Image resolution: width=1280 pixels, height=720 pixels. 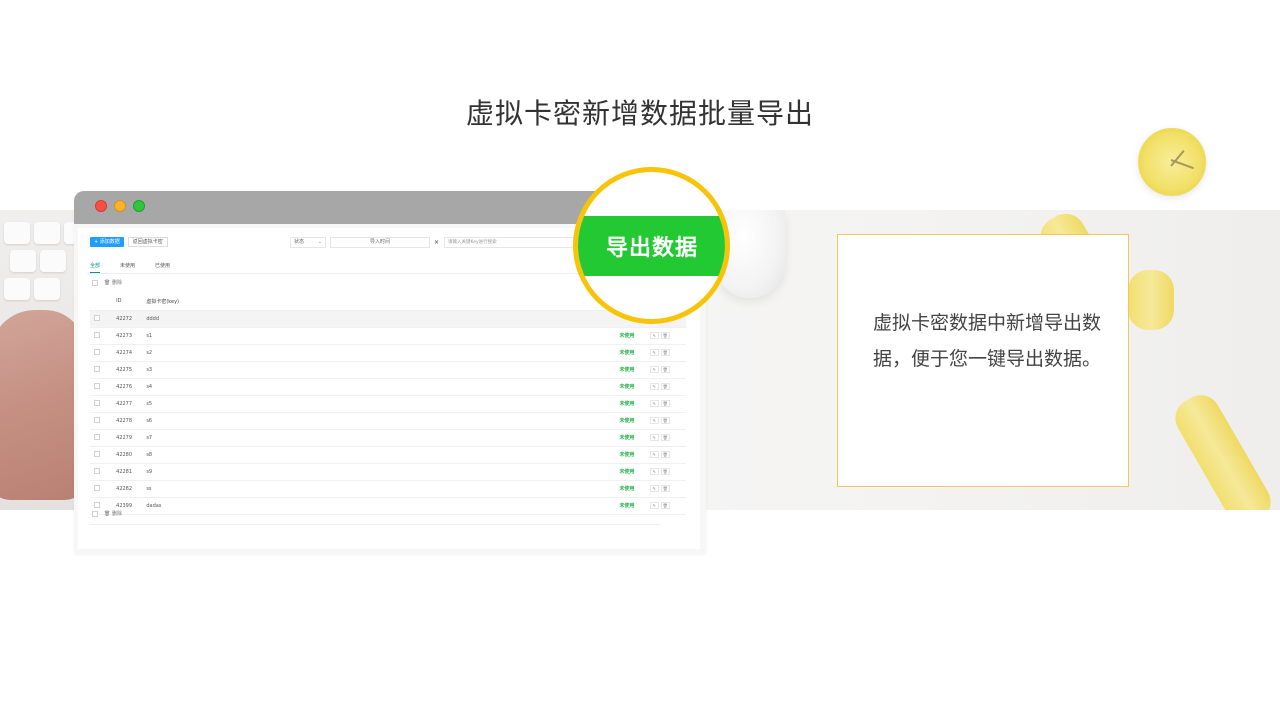 I want to click on clear-icon: ×, so click(x=438, y=242).